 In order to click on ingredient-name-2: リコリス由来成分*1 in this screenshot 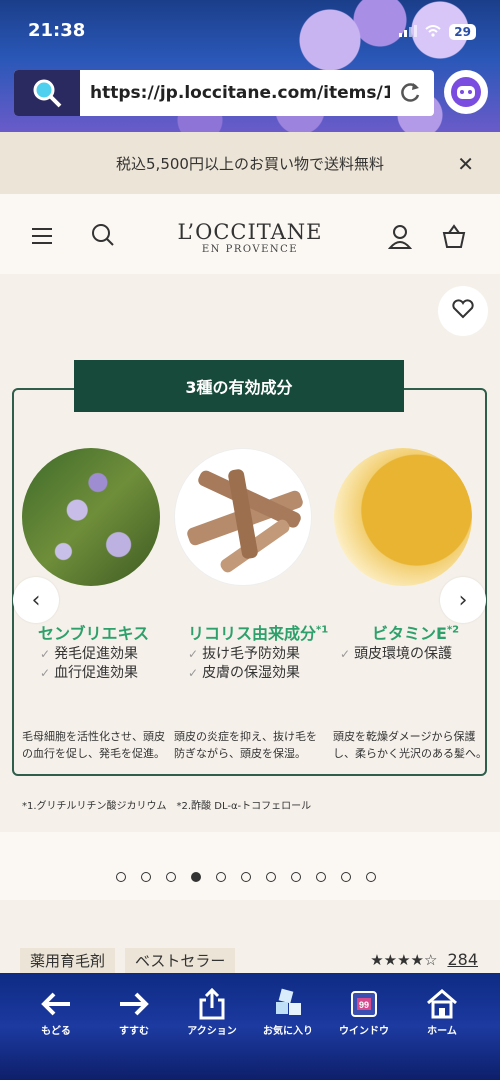, I will do `click(258, 633)`.